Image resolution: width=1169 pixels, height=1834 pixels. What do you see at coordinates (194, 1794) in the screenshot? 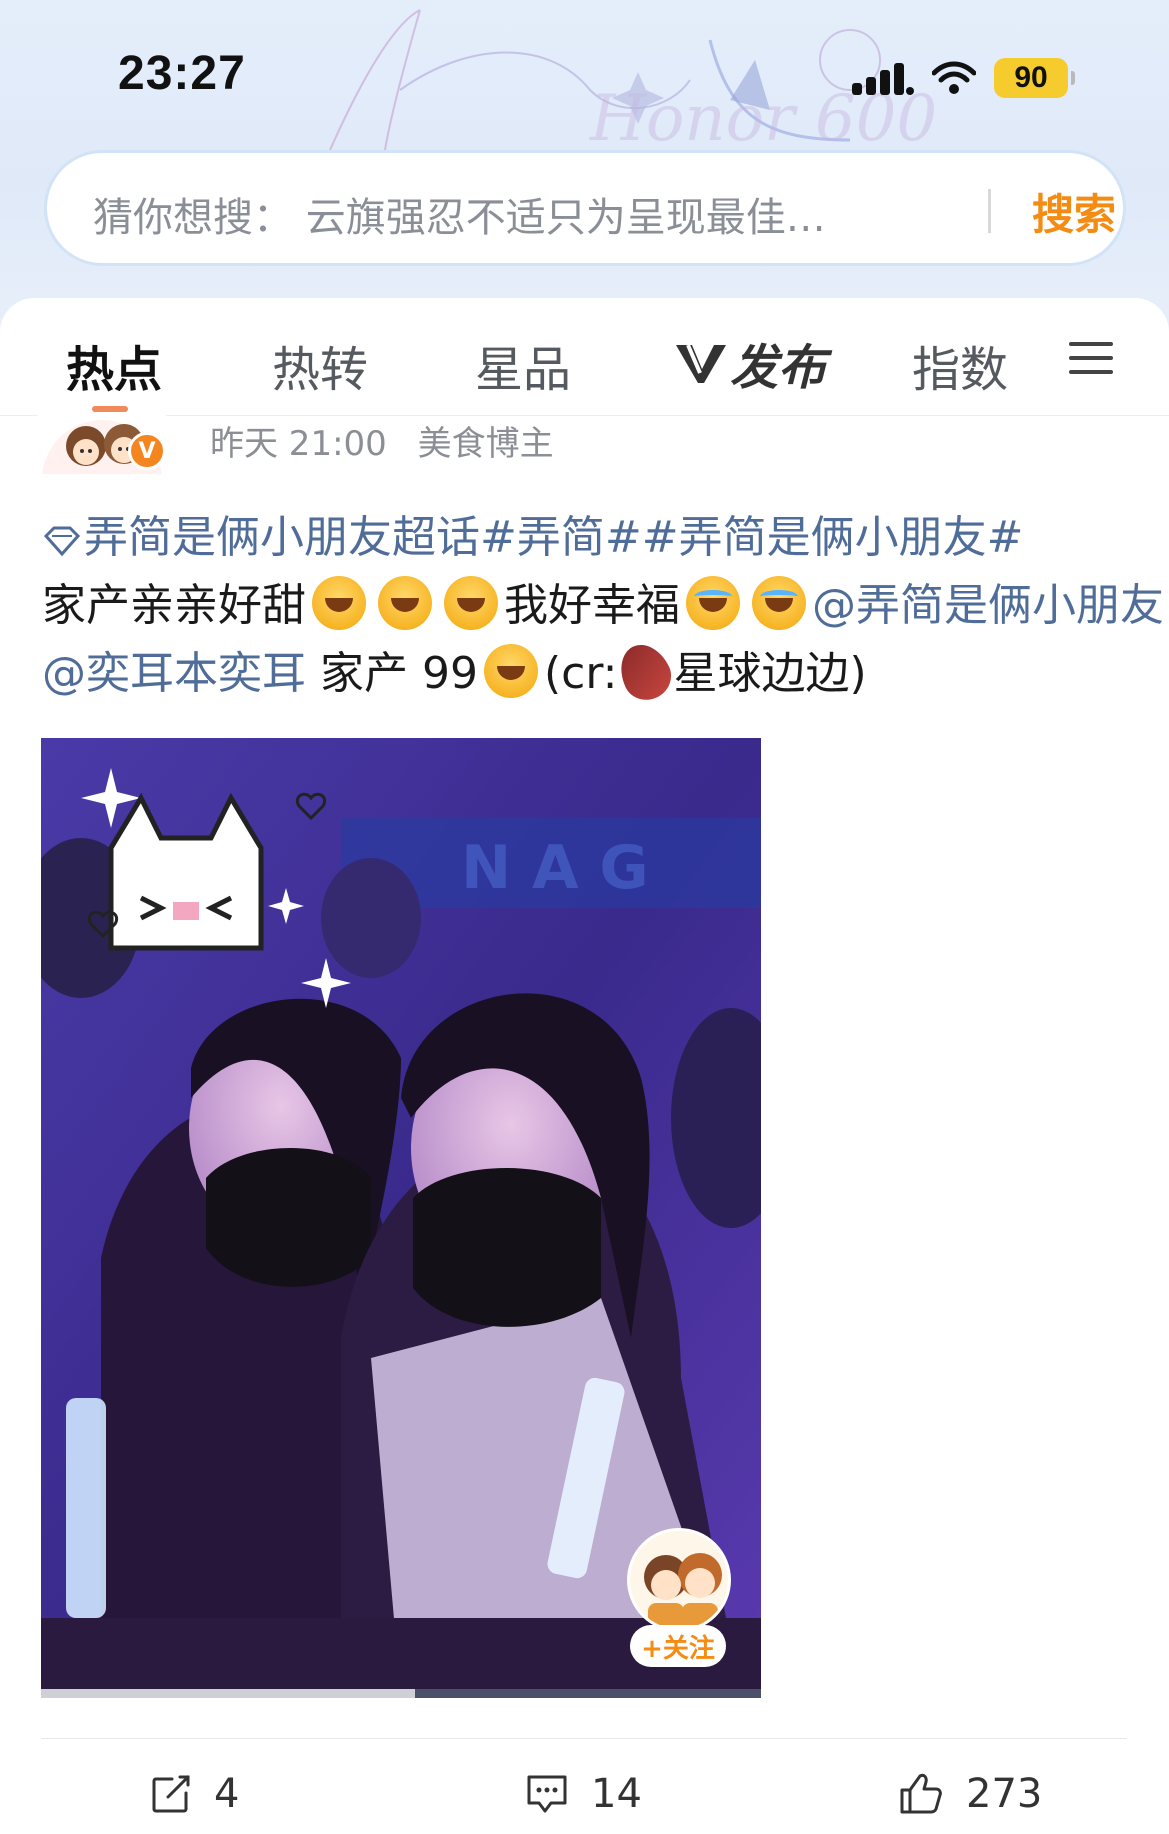
I see `share-button: 4` at bounding box center [194, 1794].